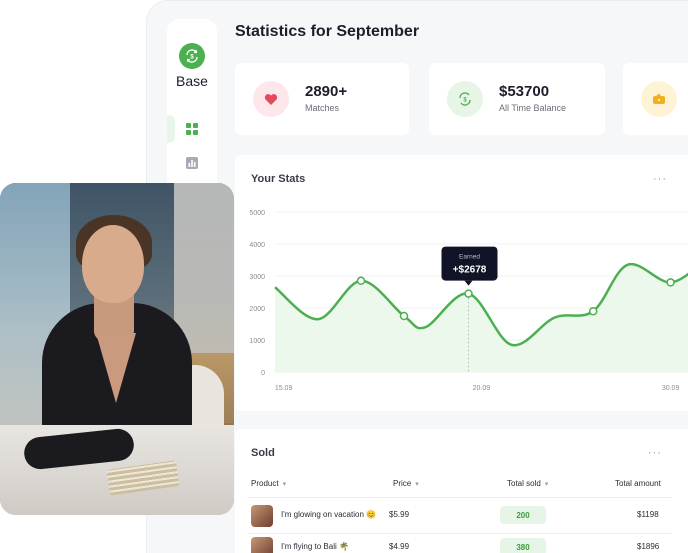 The height and width of the screenshot is (553, 688). I want to click on kpi-card-balance: $ $53700 All Time Balance, so click(517, 99).